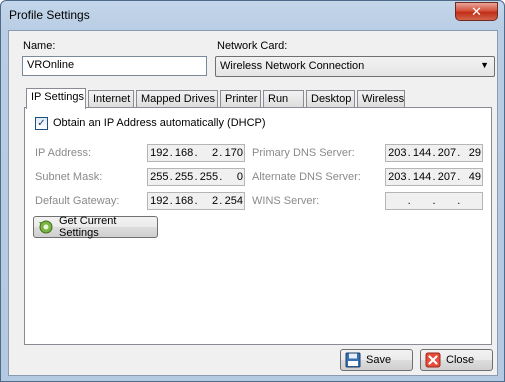 This screenshot has width=505, height=382. Describe the element at coordinates (353, 360) in the screenshot. I see `floppy-disk-icon` at that location.